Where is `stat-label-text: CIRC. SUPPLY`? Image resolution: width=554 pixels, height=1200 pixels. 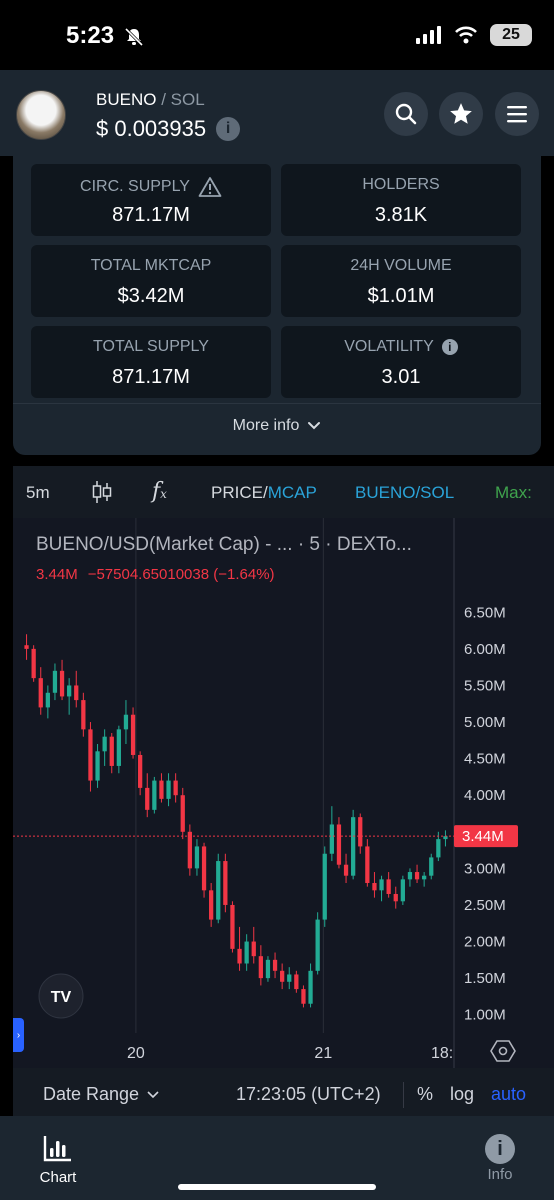
stat-label-text: CIRC. SUPPLY is located at coordinates (135, 186).